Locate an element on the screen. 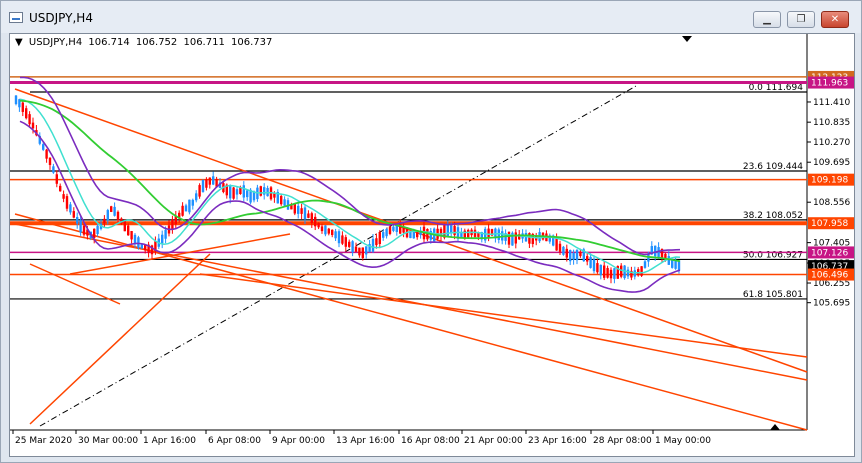  chart-window-icon is located at coordinates (16, 17).